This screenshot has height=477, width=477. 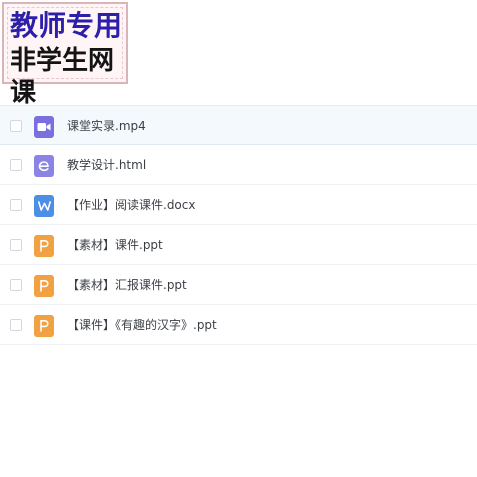 What do you see at coordinates (238, 165) in the screenshot?
I see `file-row-html: 教学设计.html` at bounding box center [238, 165].